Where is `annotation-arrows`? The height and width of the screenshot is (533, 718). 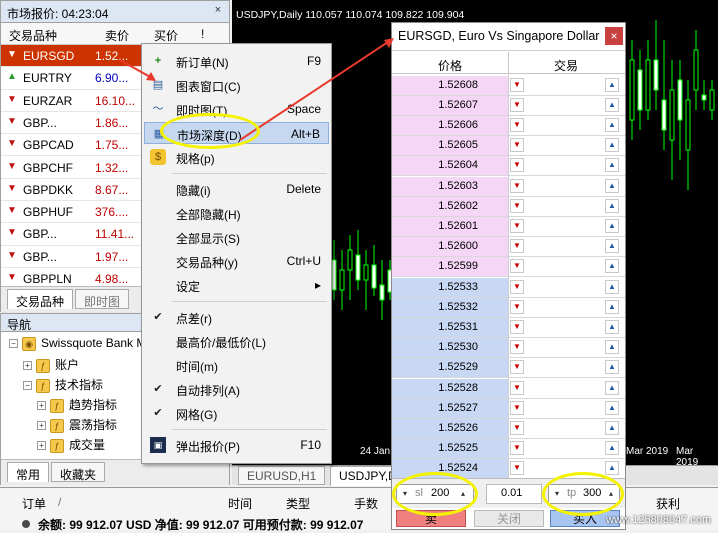
annotation-arrows is located at coordinates (256, 89).